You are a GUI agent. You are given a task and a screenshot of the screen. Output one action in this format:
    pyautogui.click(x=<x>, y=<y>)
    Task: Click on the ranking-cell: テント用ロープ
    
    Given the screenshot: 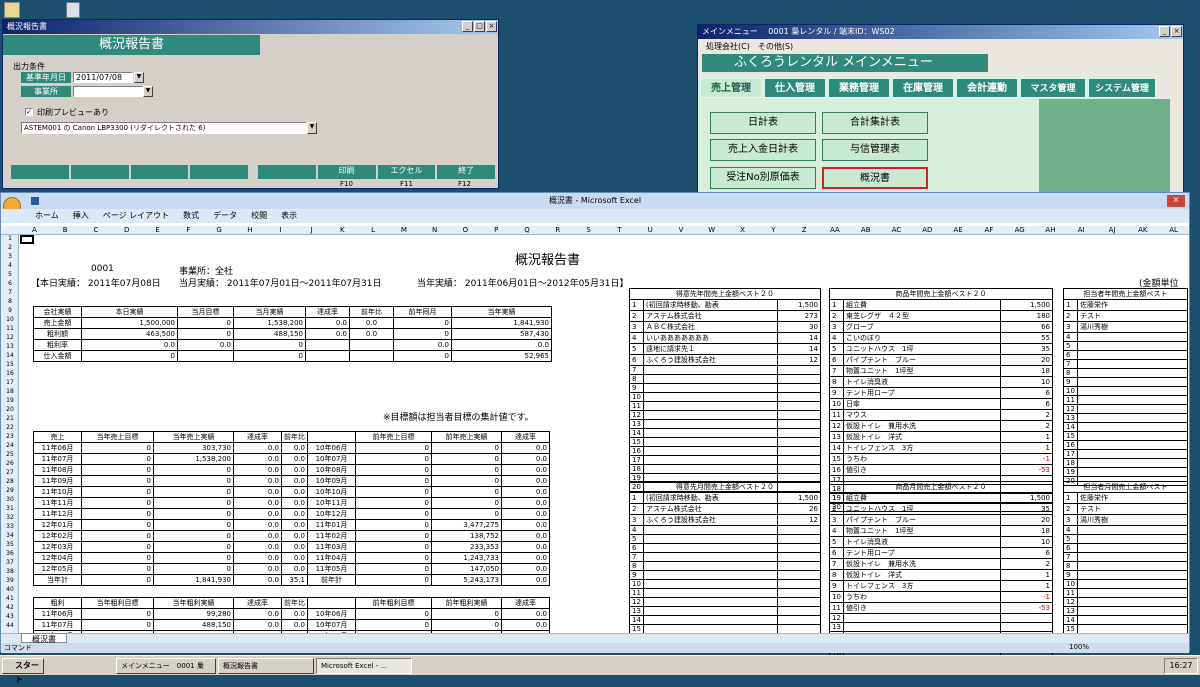 What is the action you would take?
    pyautogui.click(x=922, y=553)
    